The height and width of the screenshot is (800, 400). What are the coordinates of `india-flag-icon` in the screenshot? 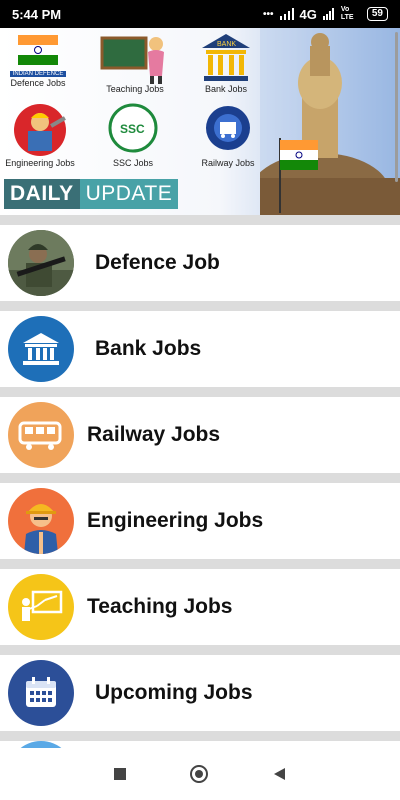 It's located at (38, 50).